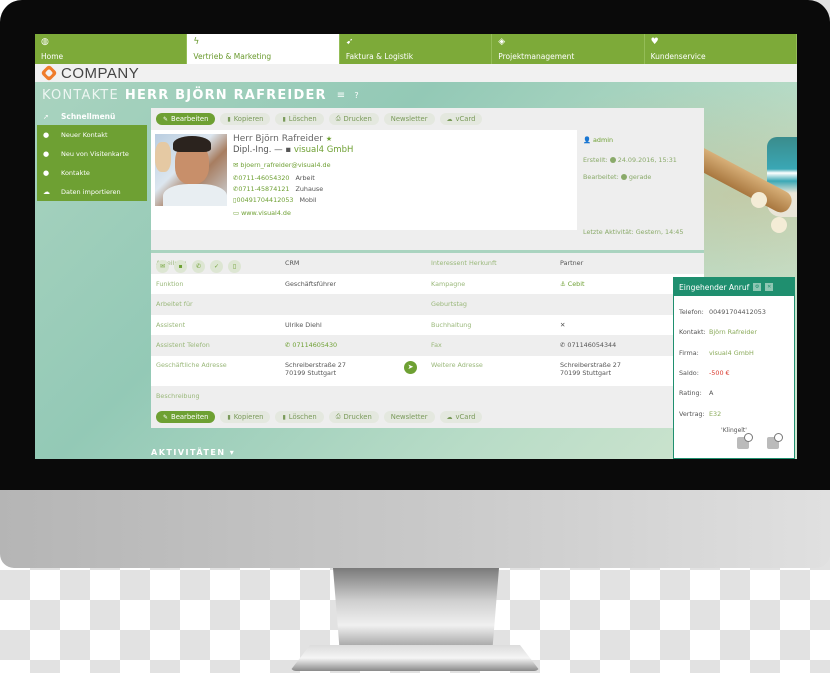  What do you see at coordinates (46, 116) in the screenshot?
I see `shortcut-icon: ➚` at bounding box center [46, 116].